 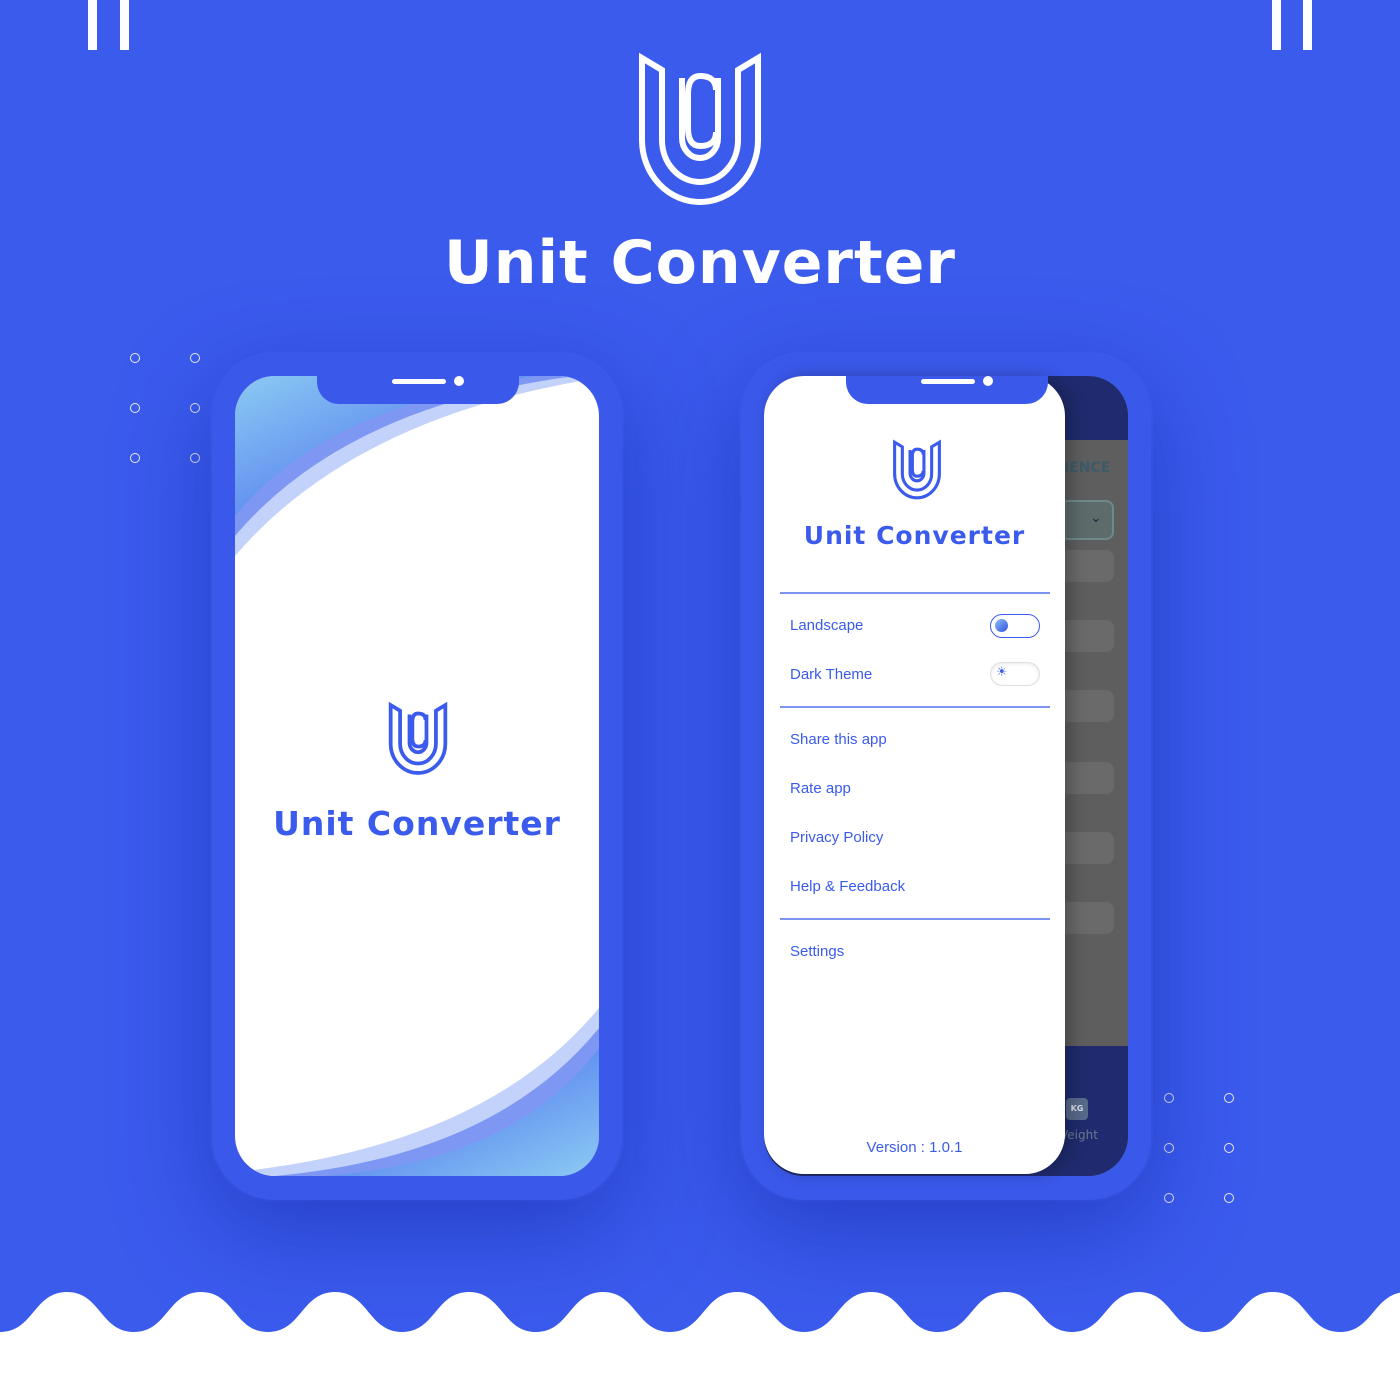 What do you see at coordinates (700, 263) in the screenshot?
I see `hero-title: Unit Converter` at bounding box center [700, 263].